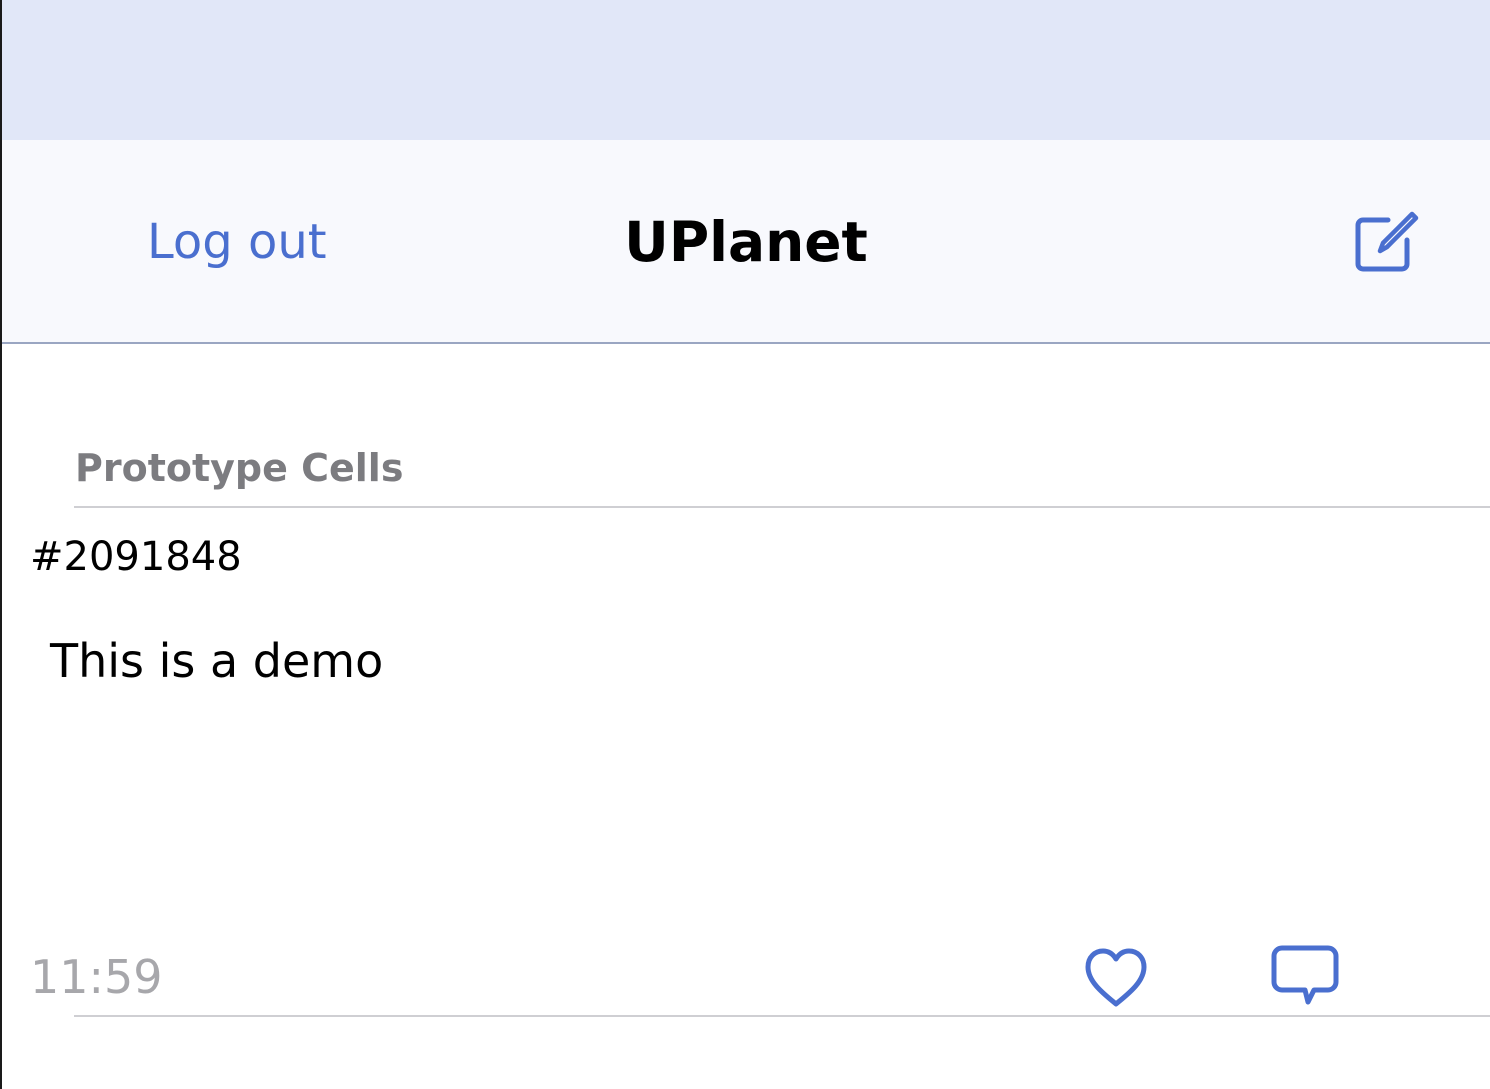 Image resolution: width=1490 pixels, height=1089 pixels. I want to click on post-time: 11:59, so click(96, 977).